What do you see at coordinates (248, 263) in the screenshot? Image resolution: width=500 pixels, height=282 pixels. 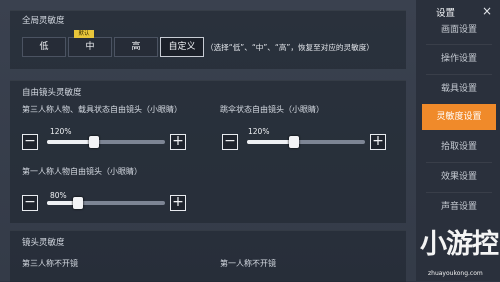 I see `fp-no-scope-label: 第一人称不开镜` at bounding box center [248, 263].